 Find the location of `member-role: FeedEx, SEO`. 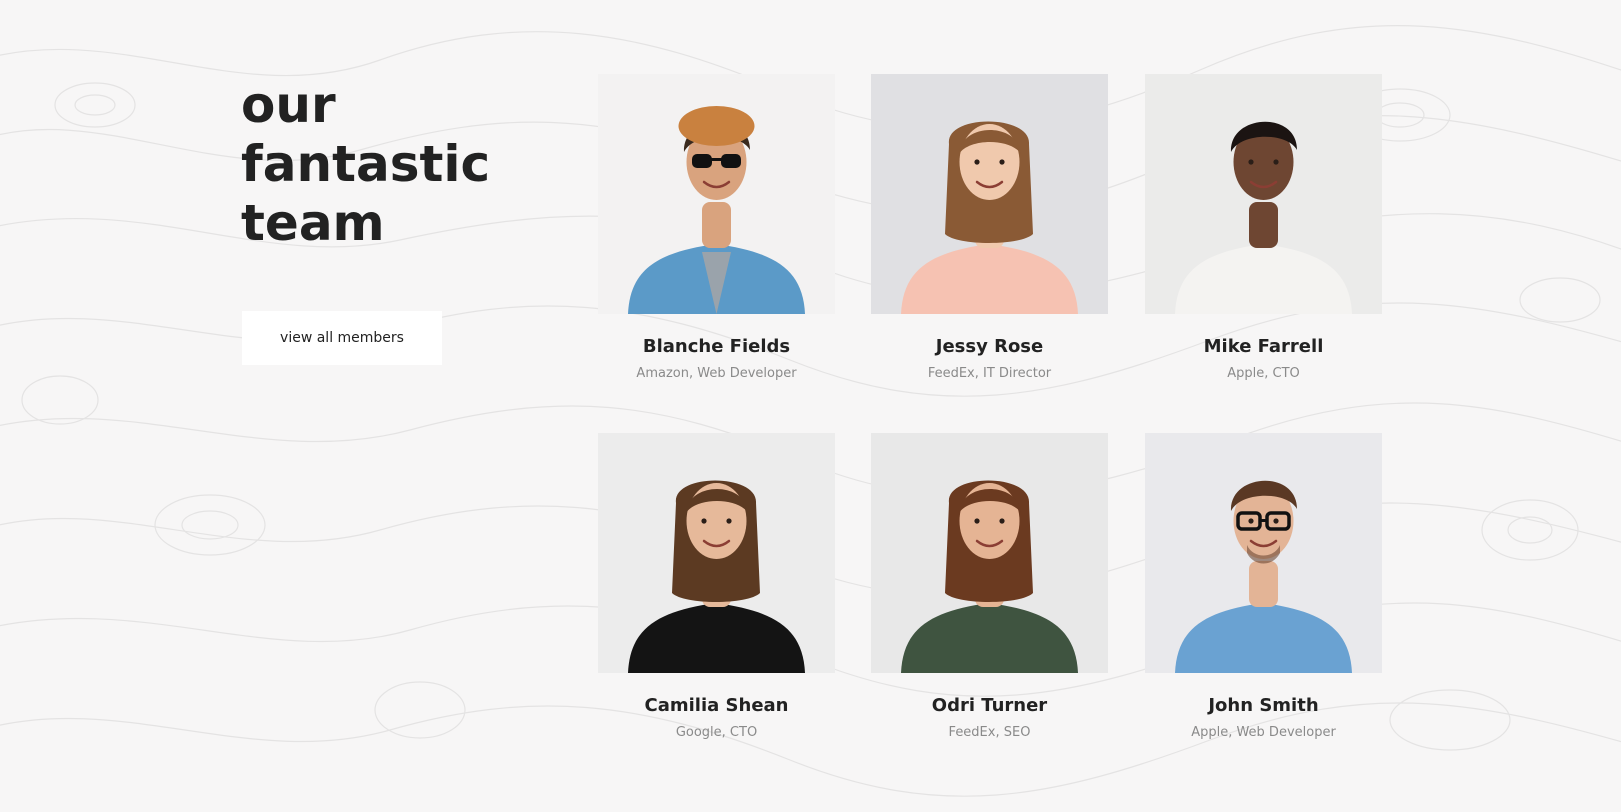

member-role: FeedEx, SEO is located at coordinates (989, 732).